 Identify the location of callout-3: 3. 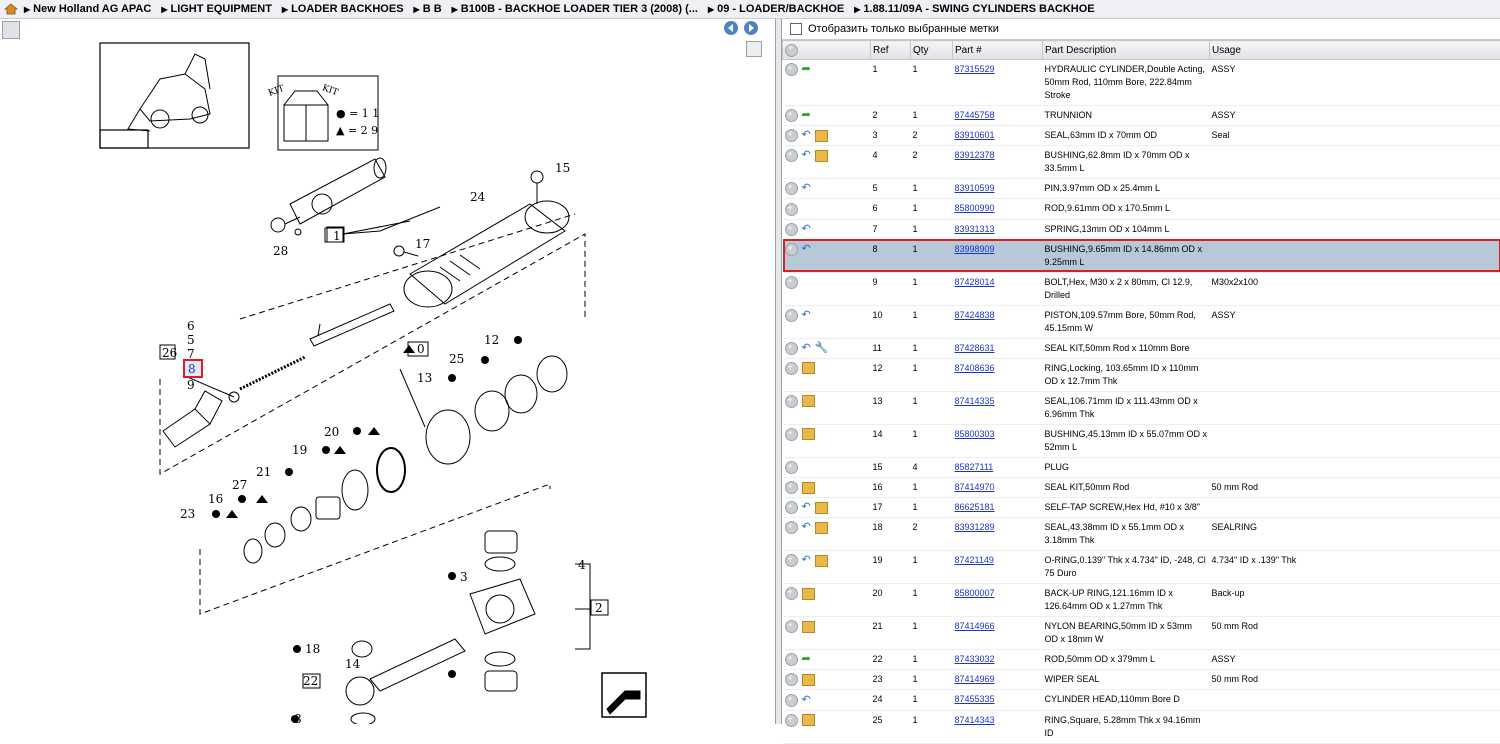
(464, 577).